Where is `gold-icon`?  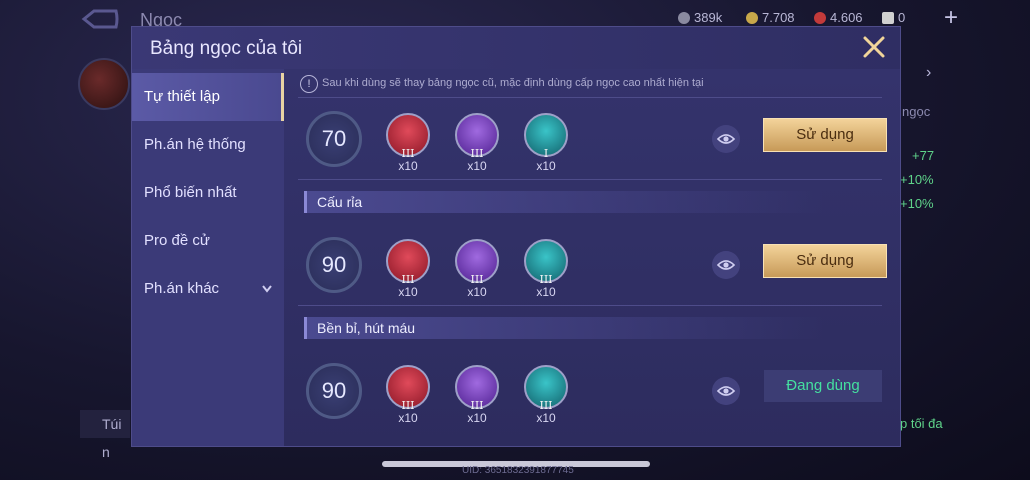
gold-icon is located at coordinates (752, 17).